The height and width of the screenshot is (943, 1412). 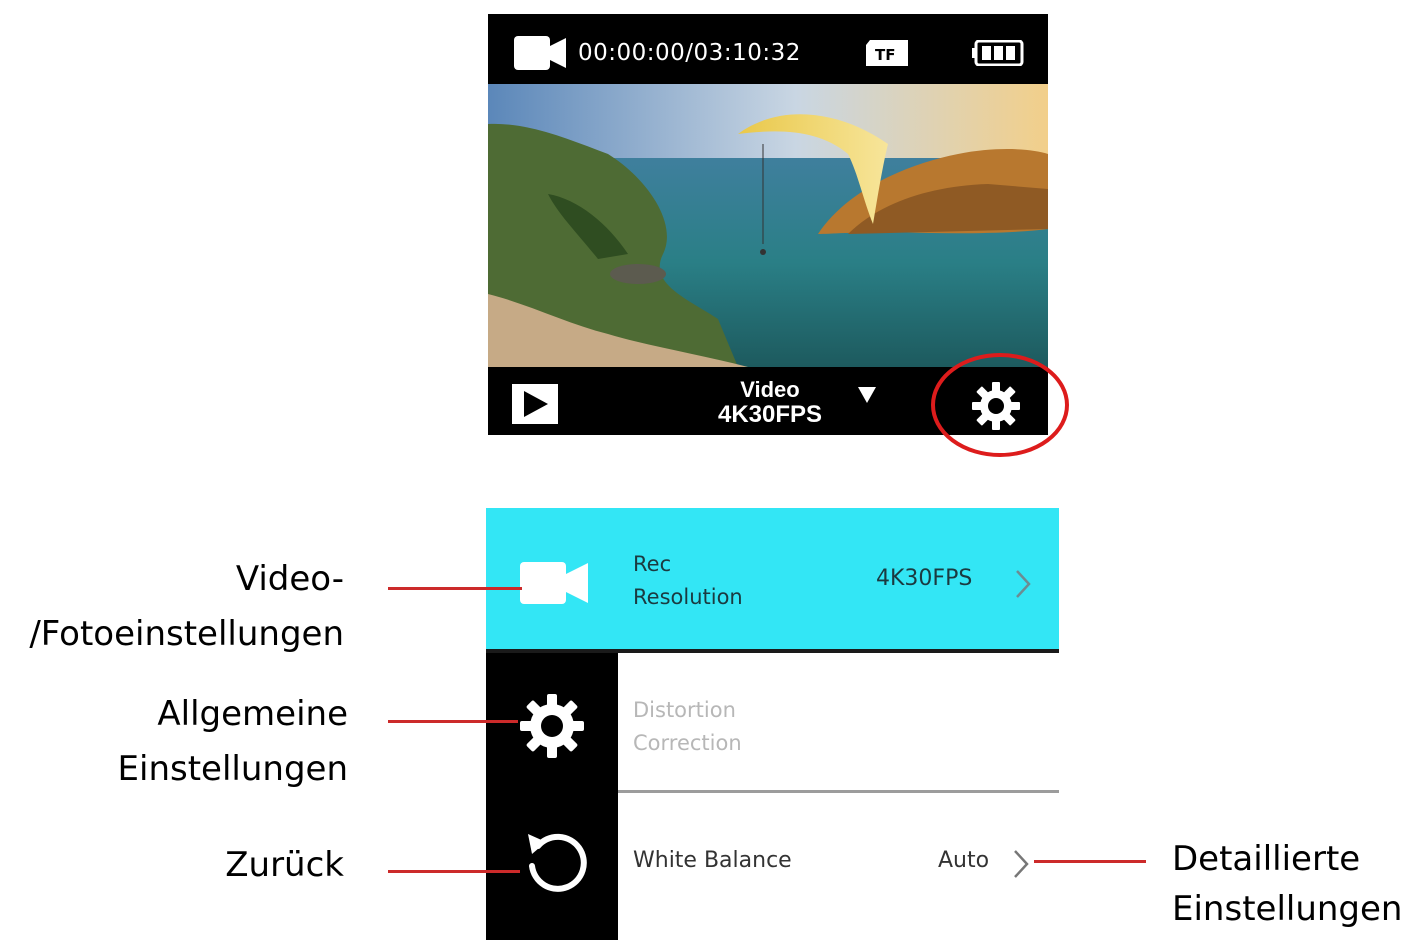 I want to click on tf-card-icon: TF, so click(x=887, y=53).